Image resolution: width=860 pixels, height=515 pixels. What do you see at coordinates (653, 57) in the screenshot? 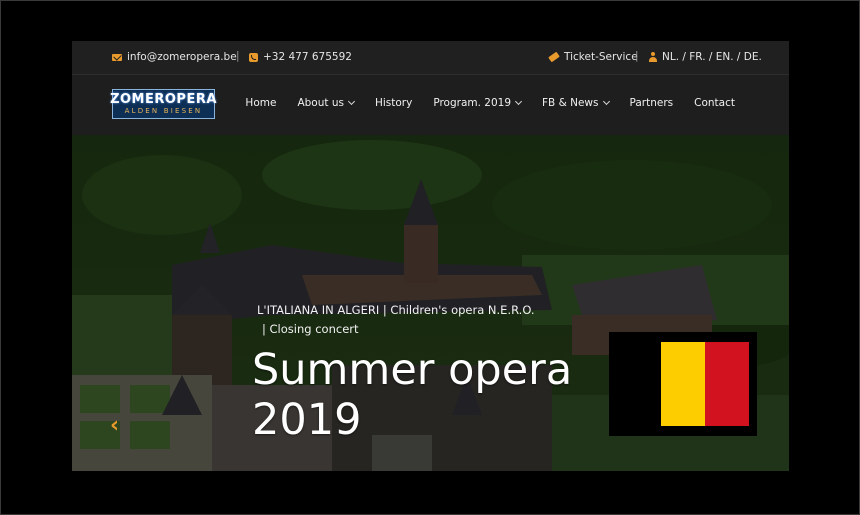
I see `user-icon` at bounding box center [653, 57].